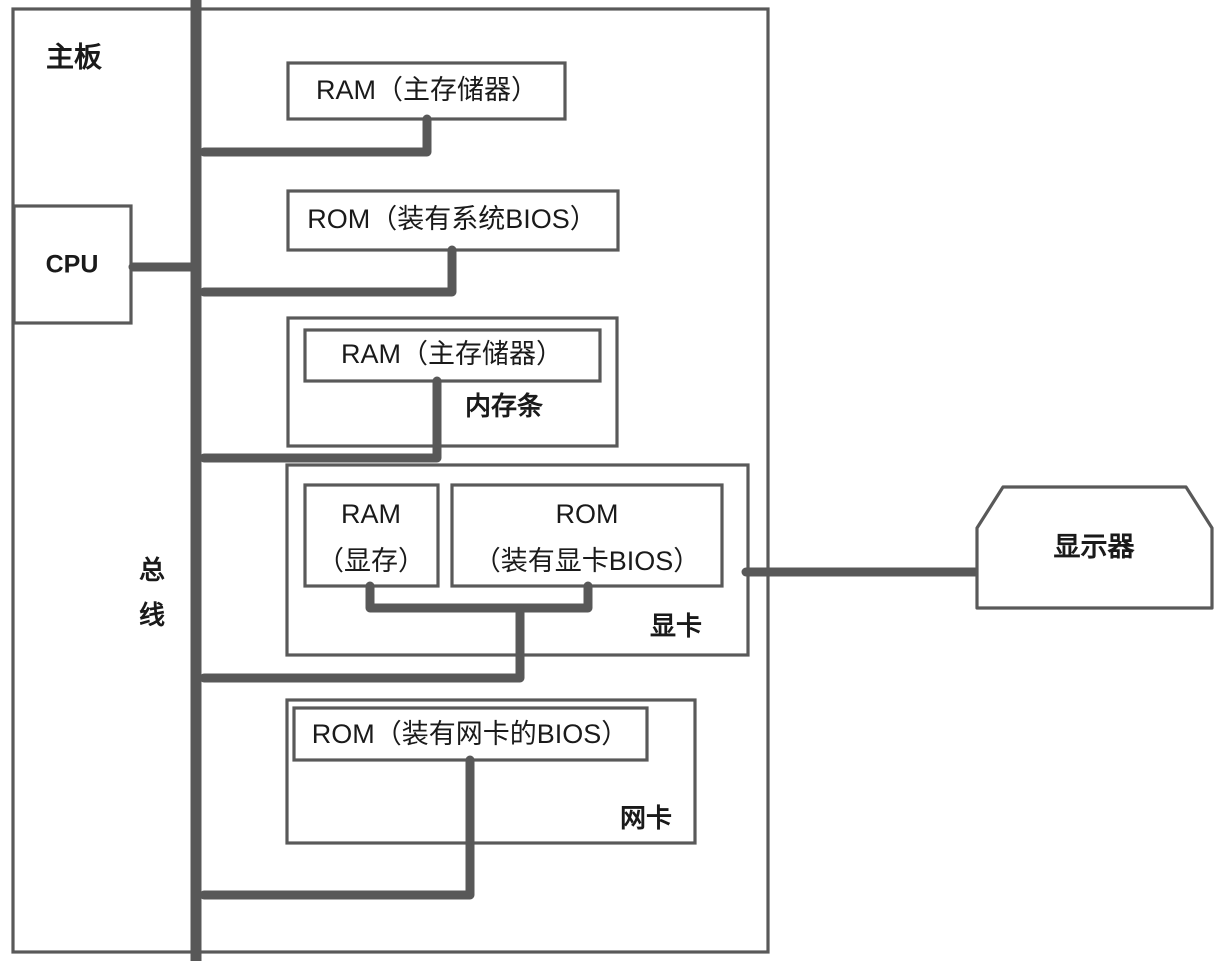 The height and width of the screenshot is (961, 1218). I want to click on bus-label-char-2: 线, so click(152, 615).